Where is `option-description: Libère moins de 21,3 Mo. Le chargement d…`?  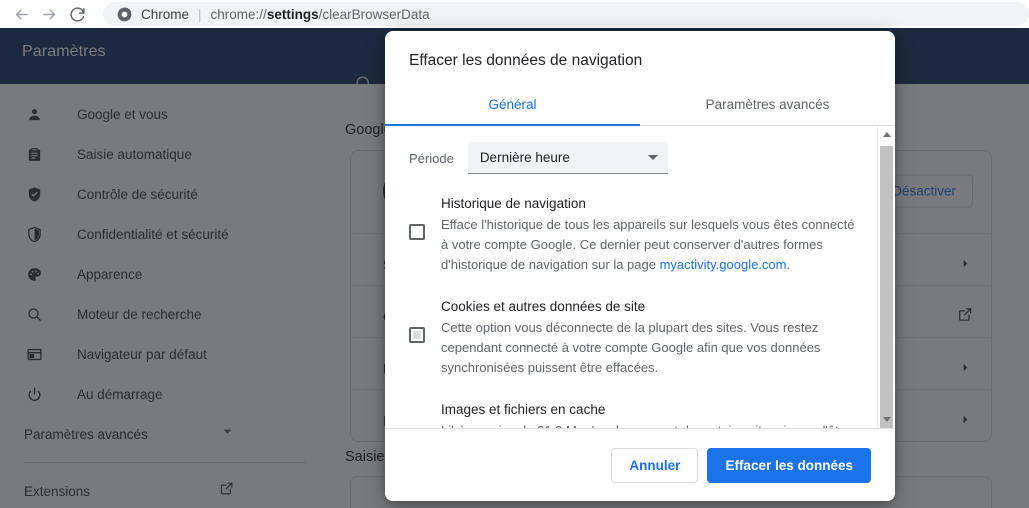 option-description: Libère moins de 21,3 Mo. Le chargement d… is located at coordinates (648, 424).